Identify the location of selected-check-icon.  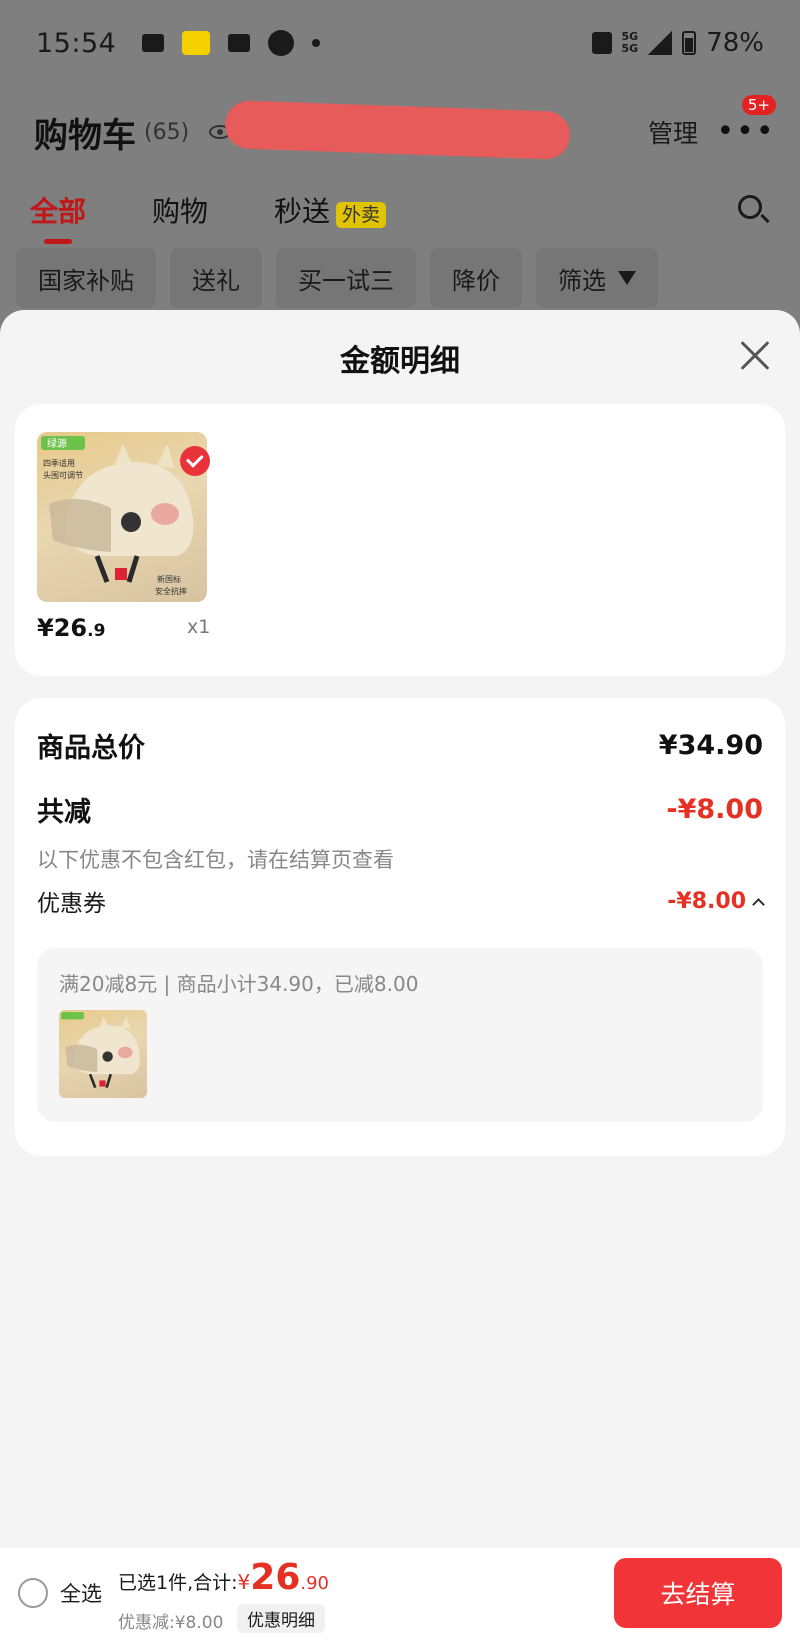
(195, 461).